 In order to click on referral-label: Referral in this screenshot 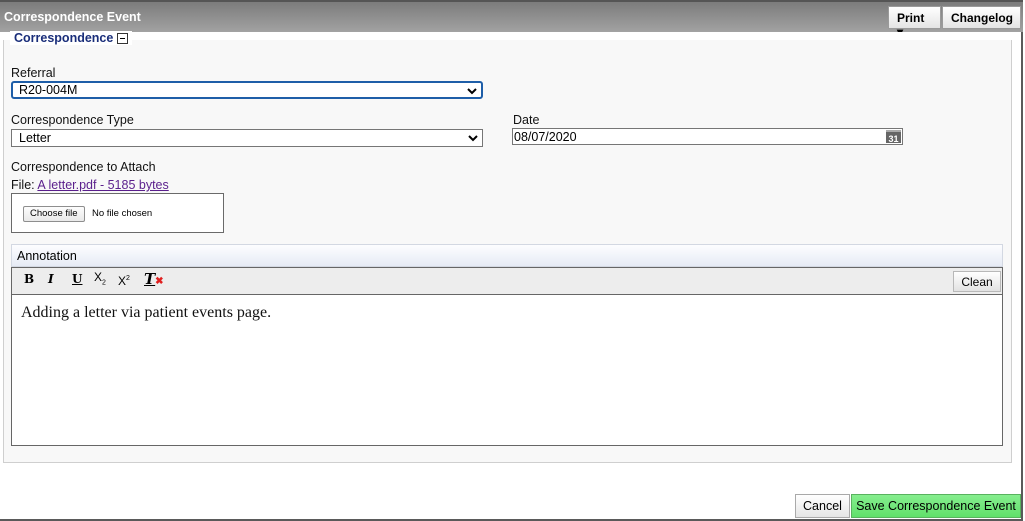, I will do `click(33, 73)`.